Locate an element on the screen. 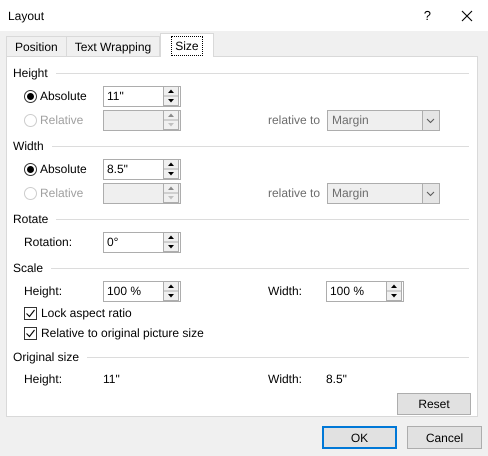  section-heading: Rotate is located at coordinates (31, 219).